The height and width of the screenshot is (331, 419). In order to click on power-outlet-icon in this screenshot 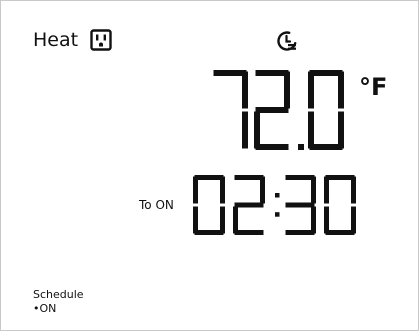, I will do `click(101, 42)`.